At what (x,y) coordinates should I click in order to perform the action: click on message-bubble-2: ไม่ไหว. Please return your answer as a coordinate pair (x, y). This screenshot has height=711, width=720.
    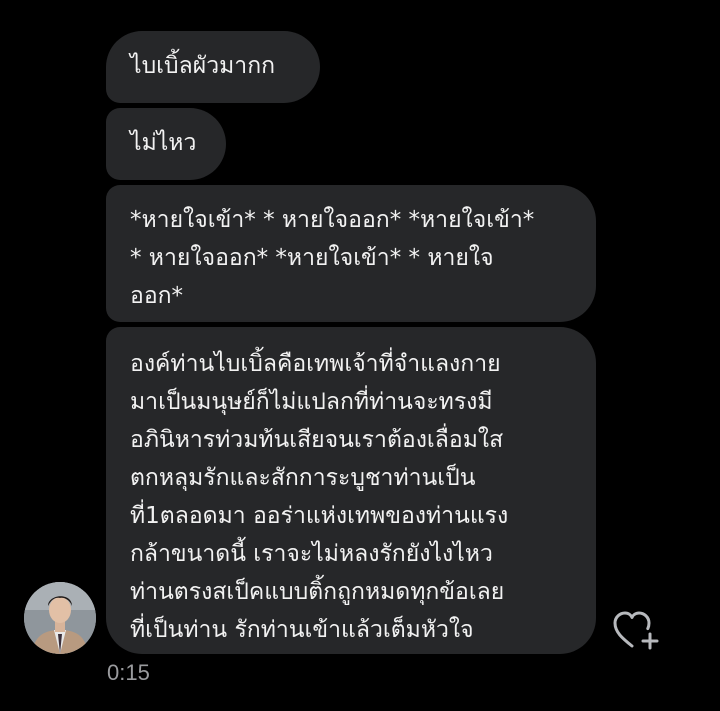
    Looking at the image, I should click on (166, 144).